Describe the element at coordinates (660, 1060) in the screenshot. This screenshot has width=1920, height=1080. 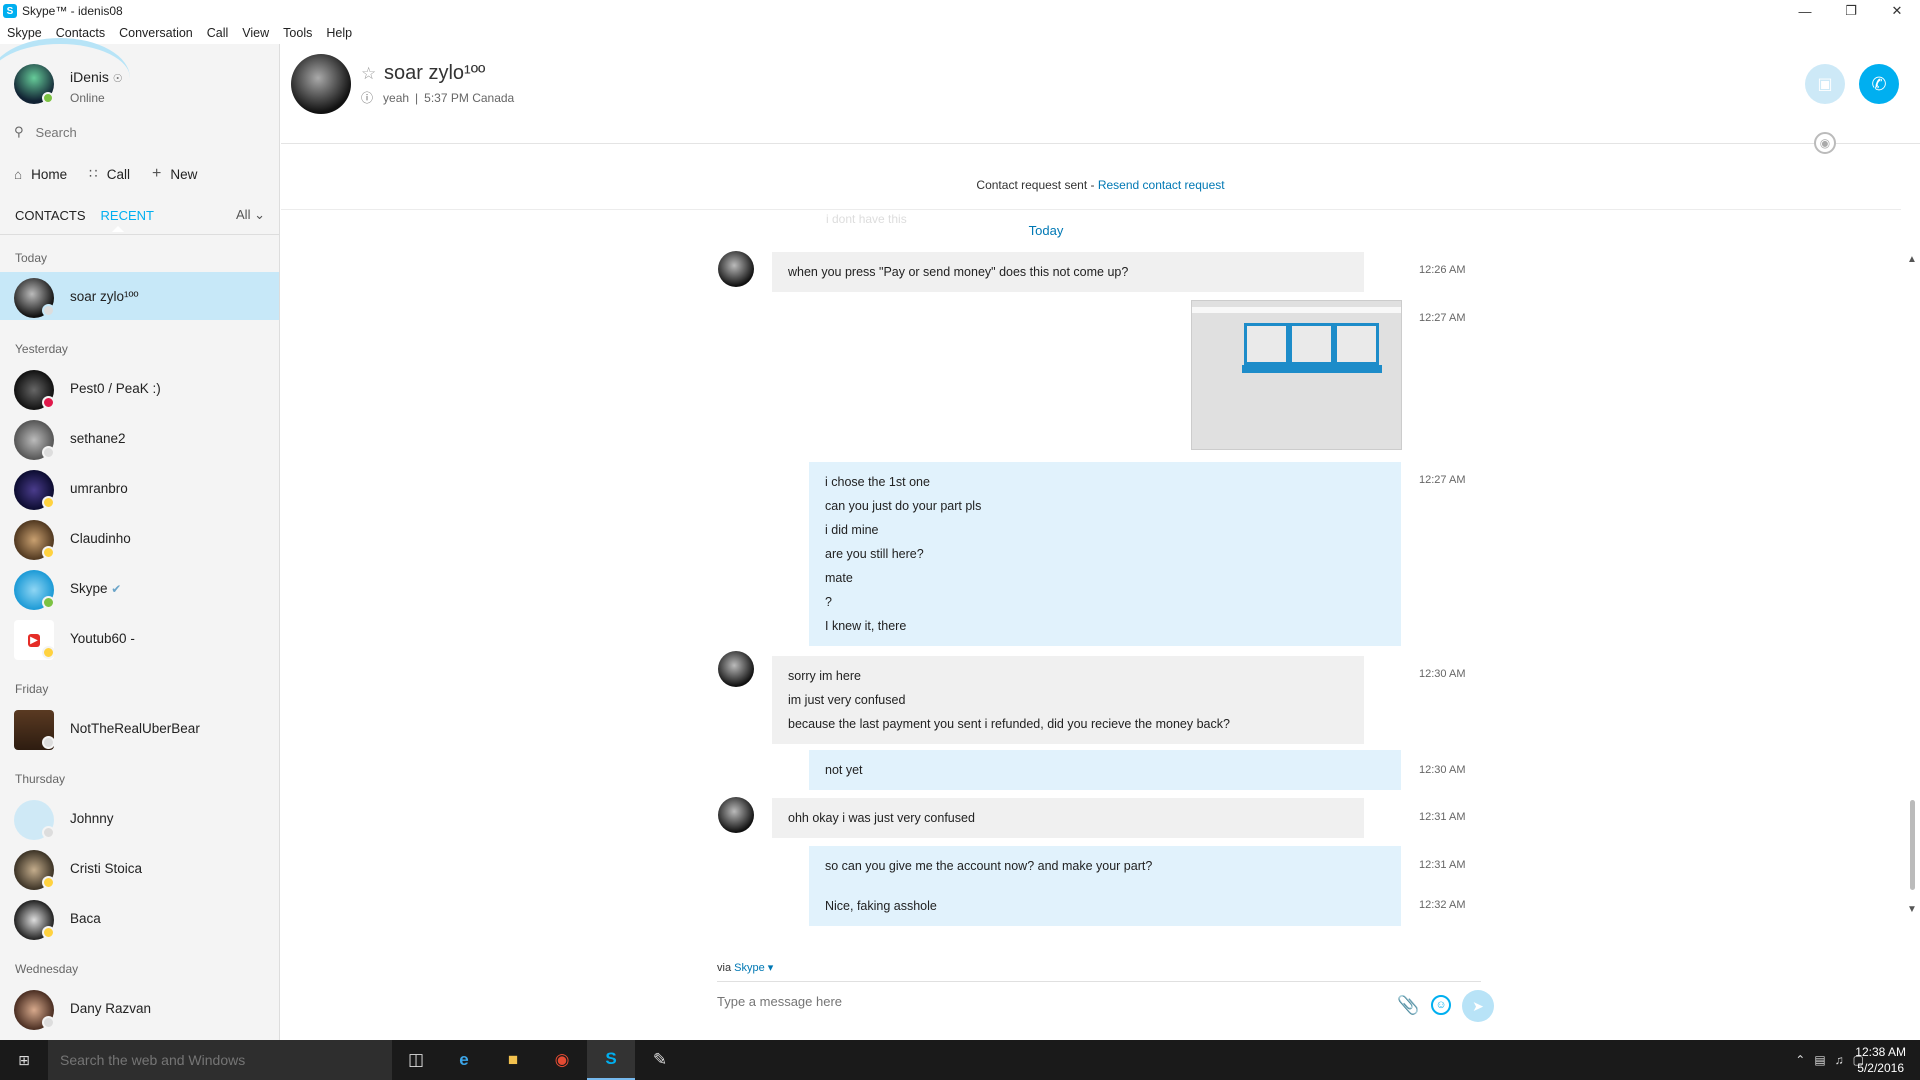
I see `paint-icon: ✎` at that location.